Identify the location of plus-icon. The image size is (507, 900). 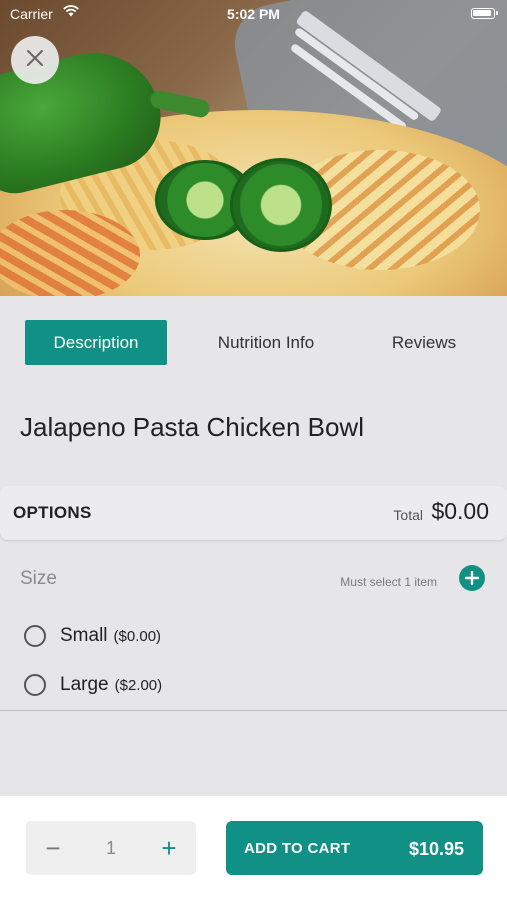
(472, 578).